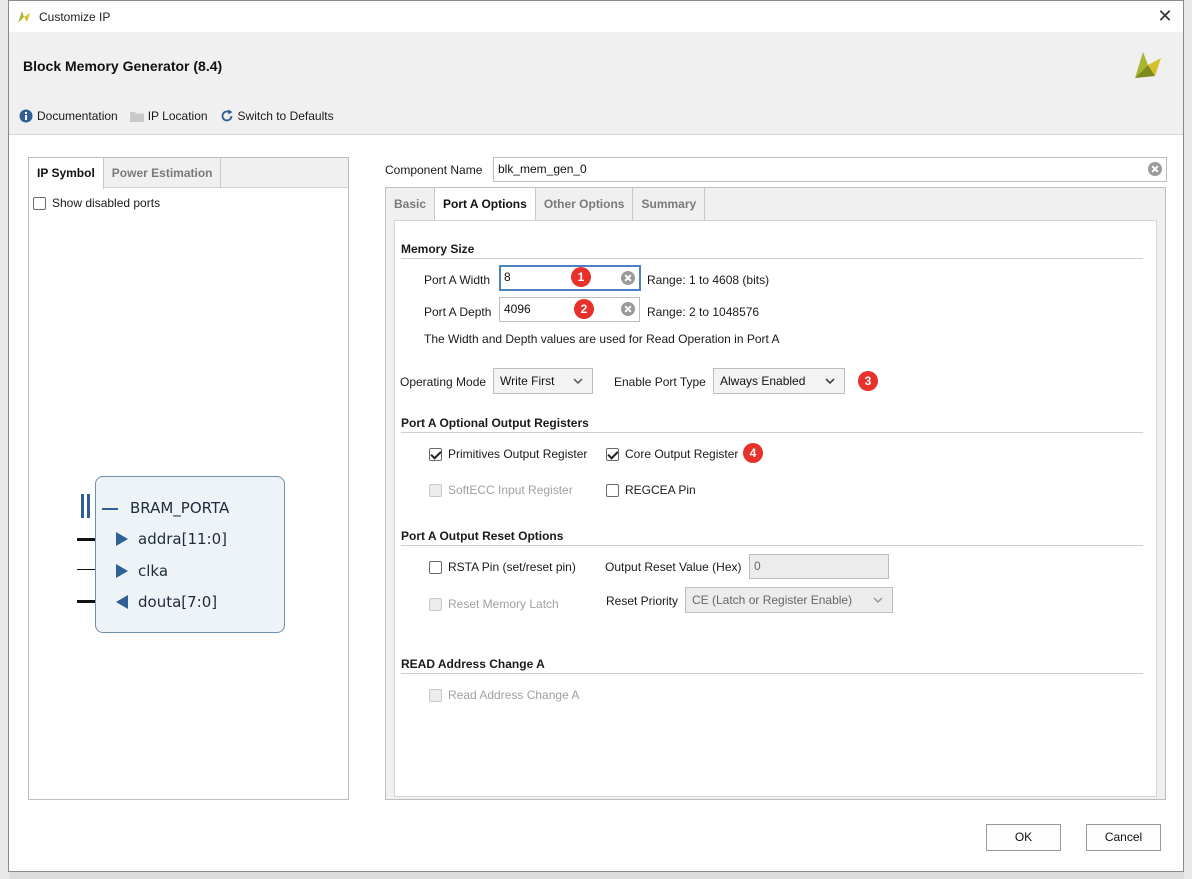 The image size is (1192, 879). What do you see at coordinates (612, 490) in the screenshot?
I see `regcea-pin-checkbox` at bounding box center [612, 490].